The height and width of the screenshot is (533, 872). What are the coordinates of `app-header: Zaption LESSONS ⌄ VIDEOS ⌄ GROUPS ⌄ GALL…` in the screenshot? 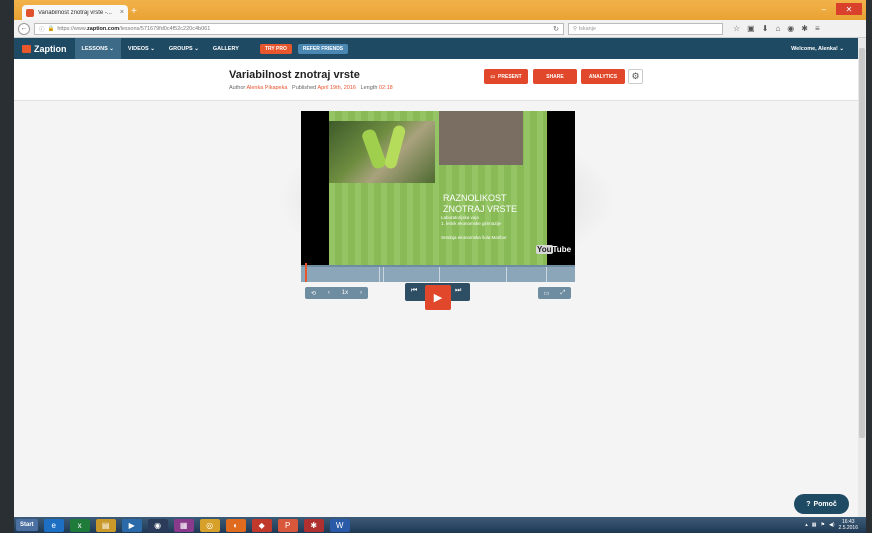 It's located at (436, 48).